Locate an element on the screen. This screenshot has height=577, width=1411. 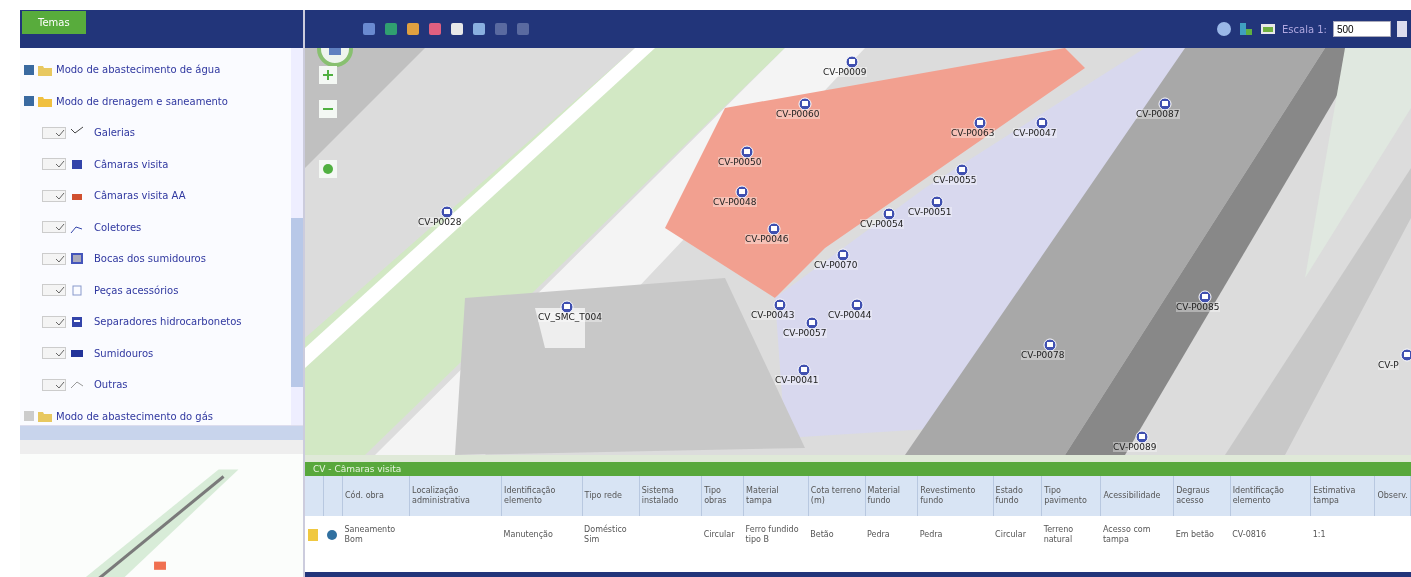
marker-label: CV-P0055 is located at coordinates (955, 180).